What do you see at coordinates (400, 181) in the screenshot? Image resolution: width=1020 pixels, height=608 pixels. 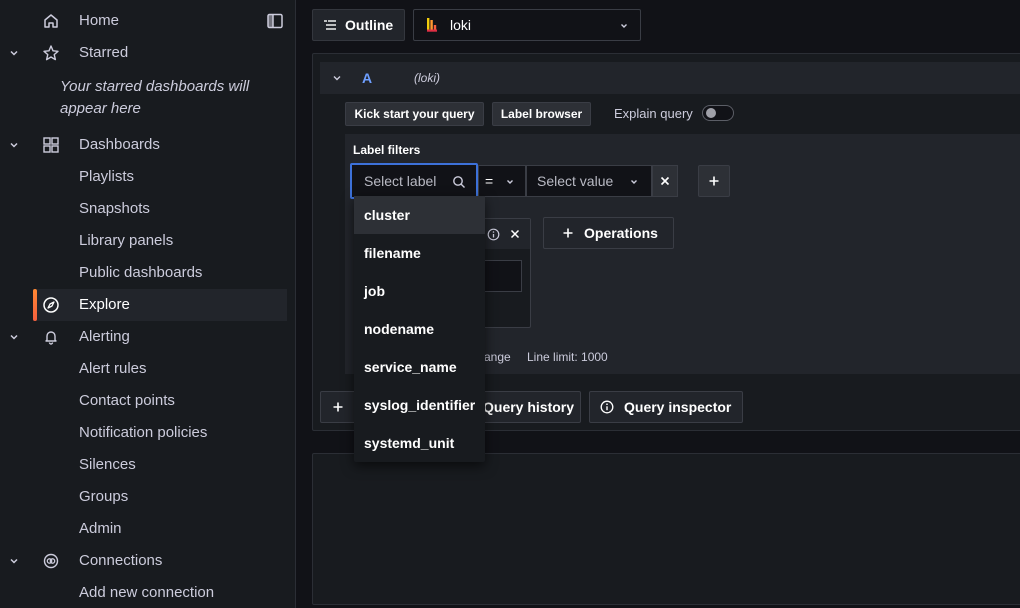 I see `label-select-placeholder: Select label` at bounding box center [400, 181].